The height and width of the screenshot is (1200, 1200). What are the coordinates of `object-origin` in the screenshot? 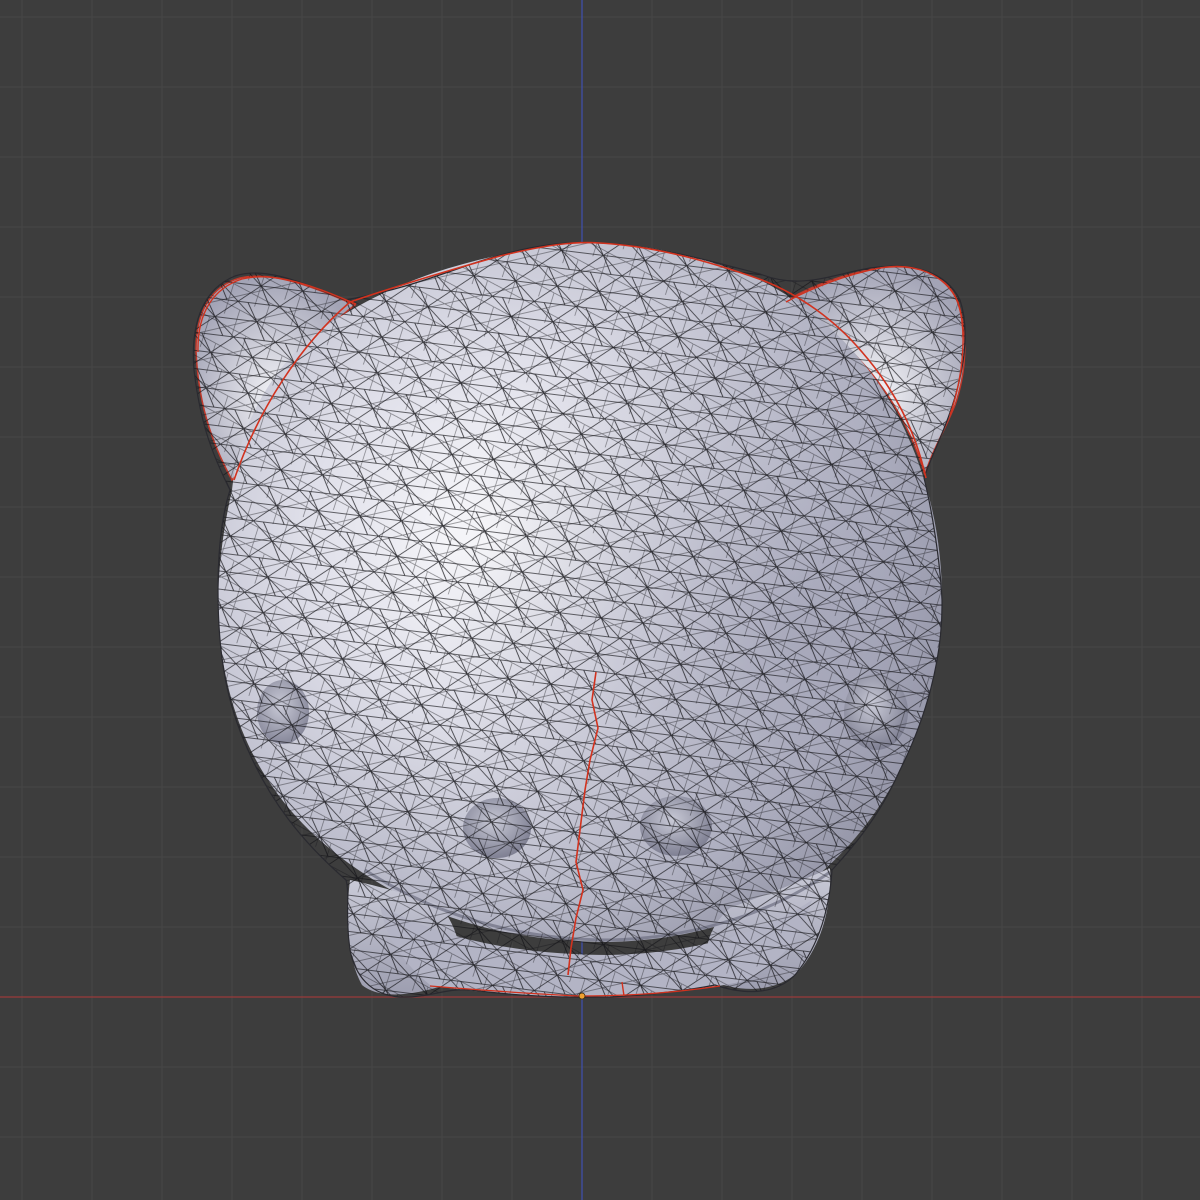 It's located at (582, 996).